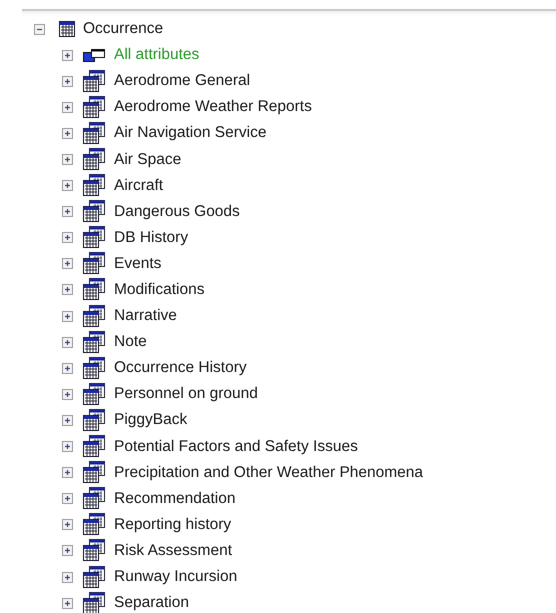 Image resolution: width=556 pixels, height=613 pixels. I want to click on tree-item: Personnel on ground, so click(186, 394).